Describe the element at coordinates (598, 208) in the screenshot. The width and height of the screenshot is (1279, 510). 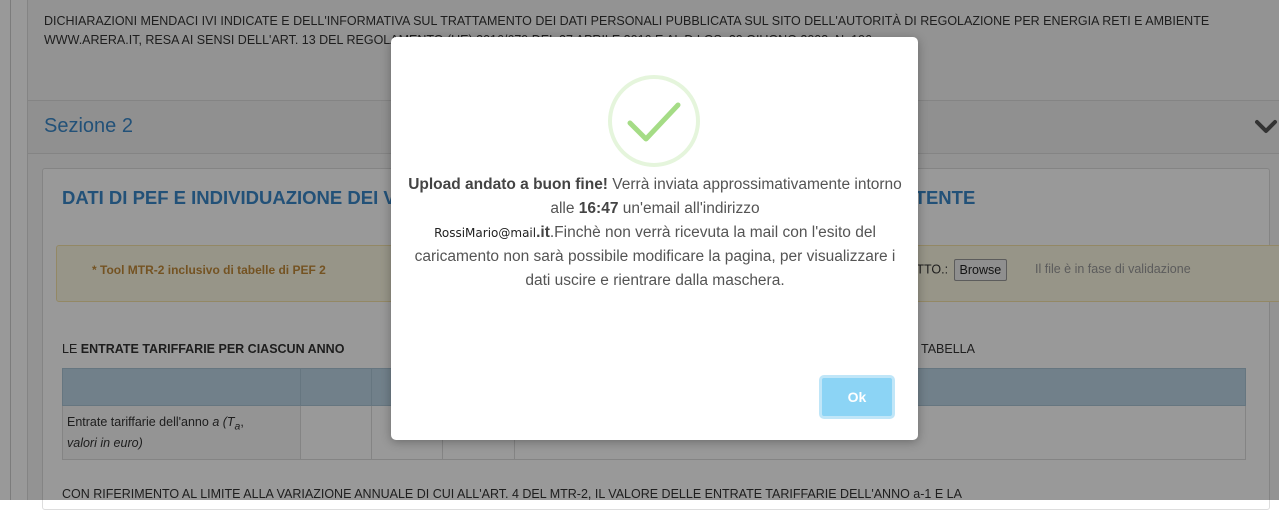
I see `estimated-time: 16:47` at that location.